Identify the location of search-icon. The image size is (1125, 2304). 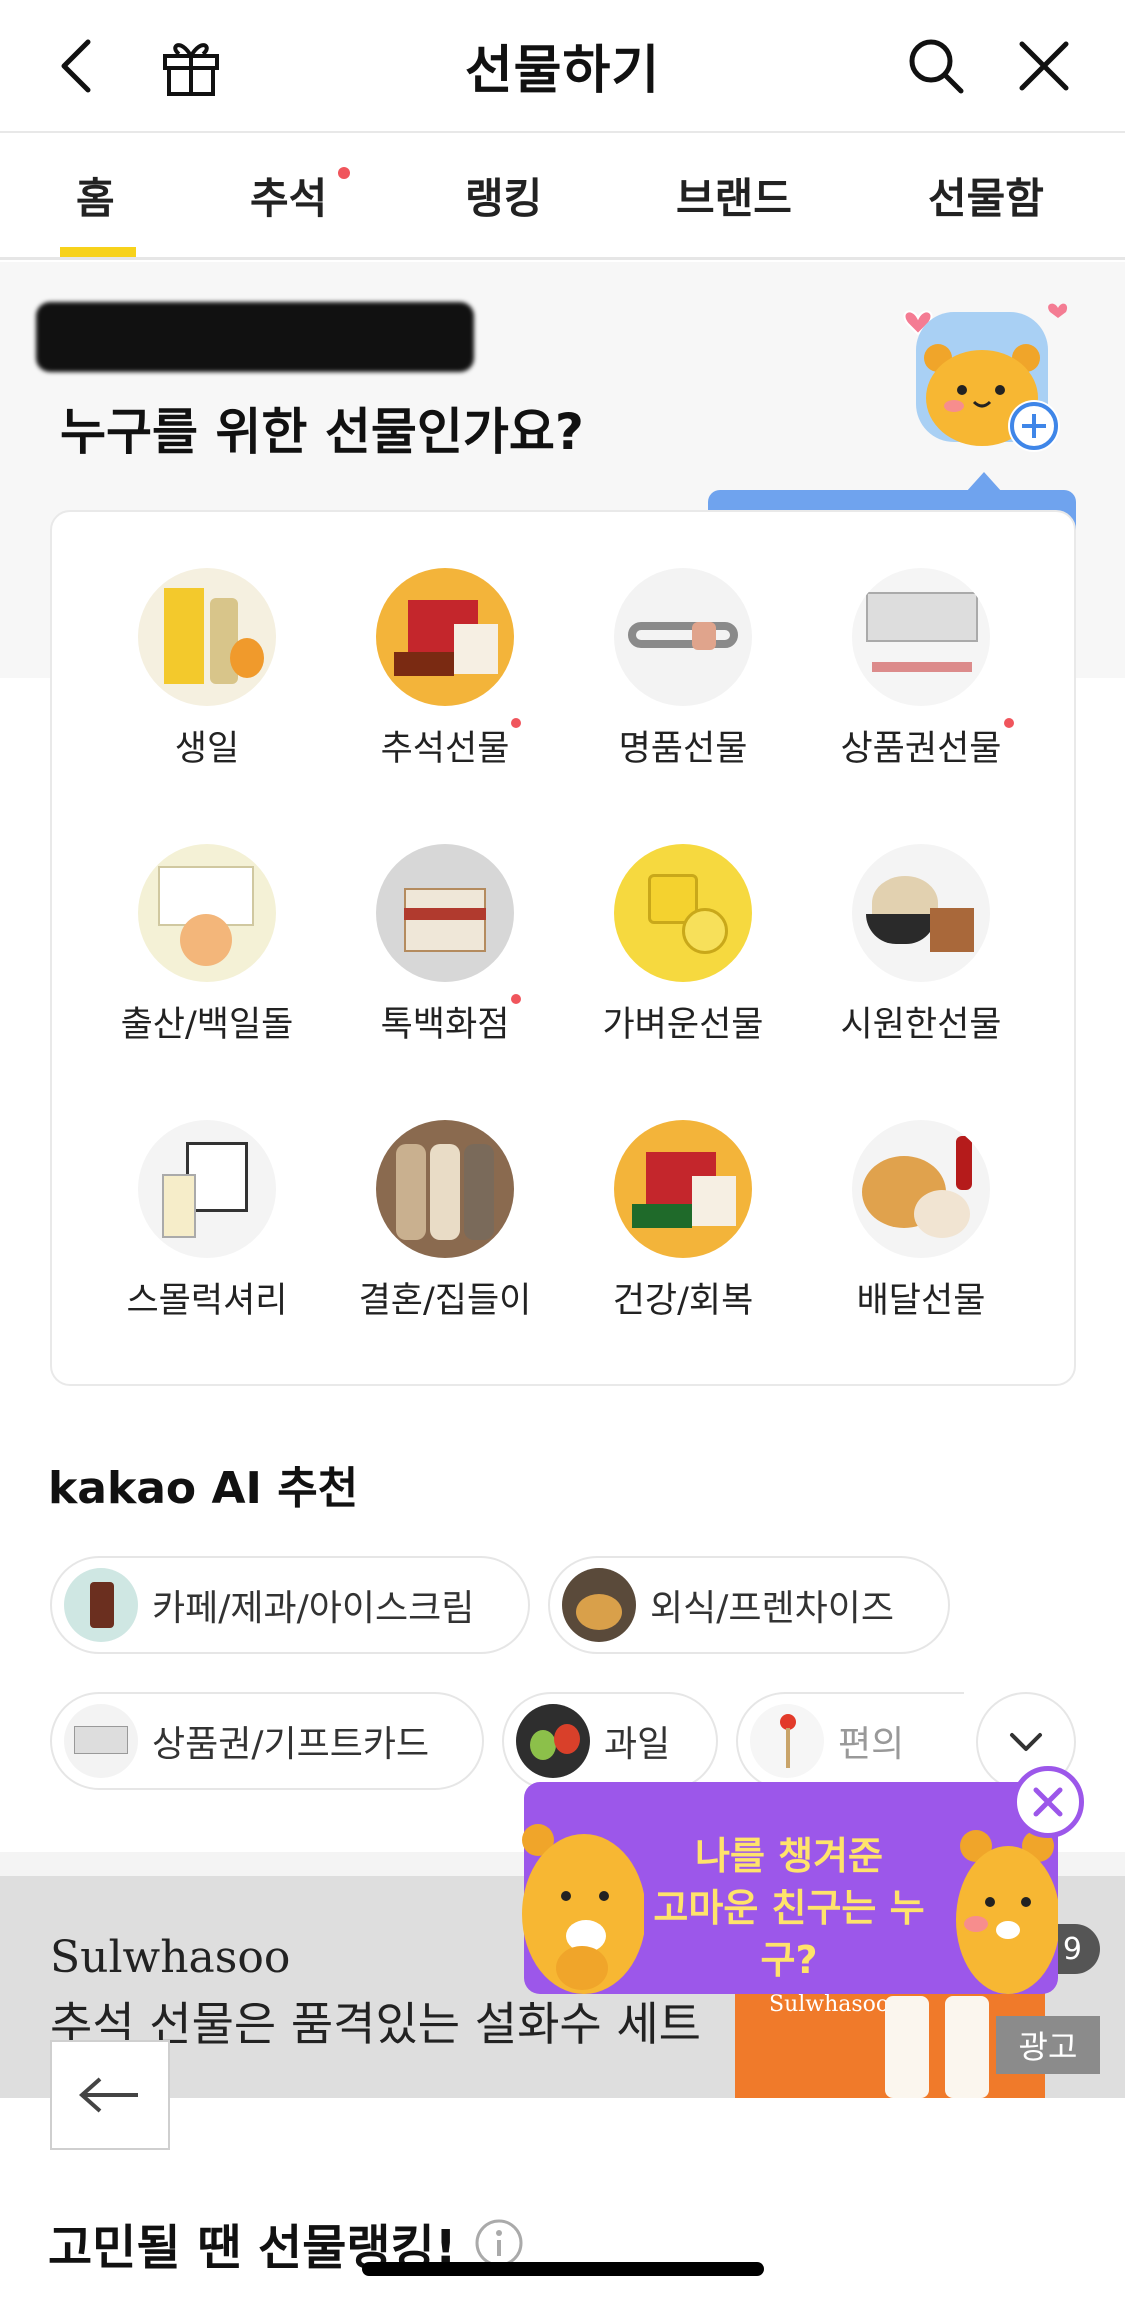
(936, 66).